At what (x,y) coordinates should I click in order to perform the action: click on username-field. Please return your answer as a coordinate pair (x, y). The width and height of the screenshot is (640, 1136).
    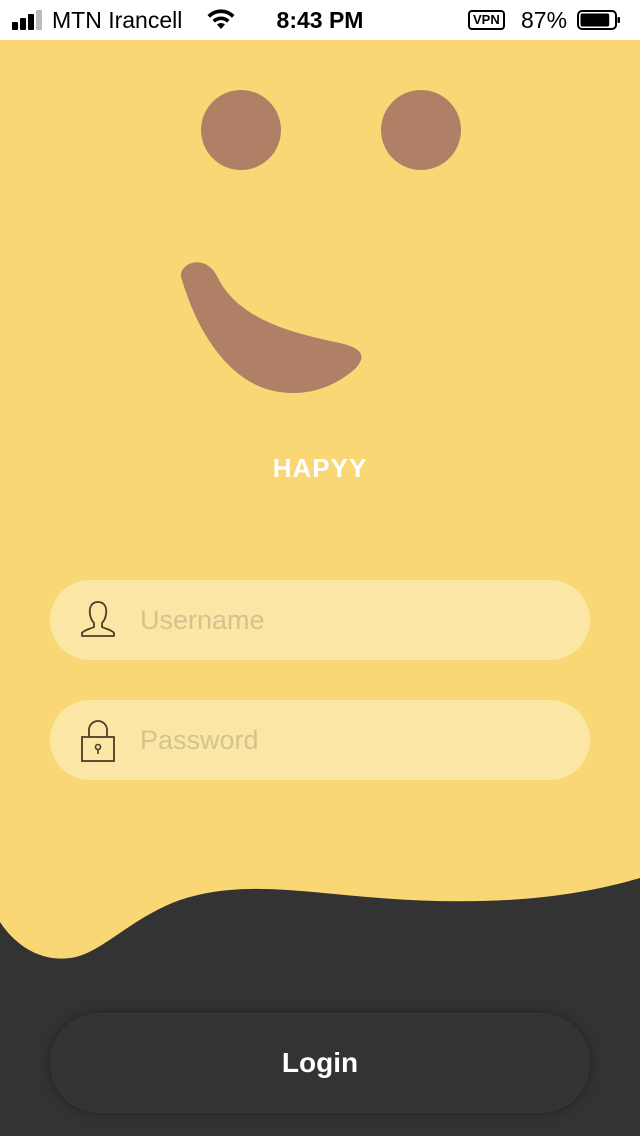
    Looking at the image, I should click on (320, 620).